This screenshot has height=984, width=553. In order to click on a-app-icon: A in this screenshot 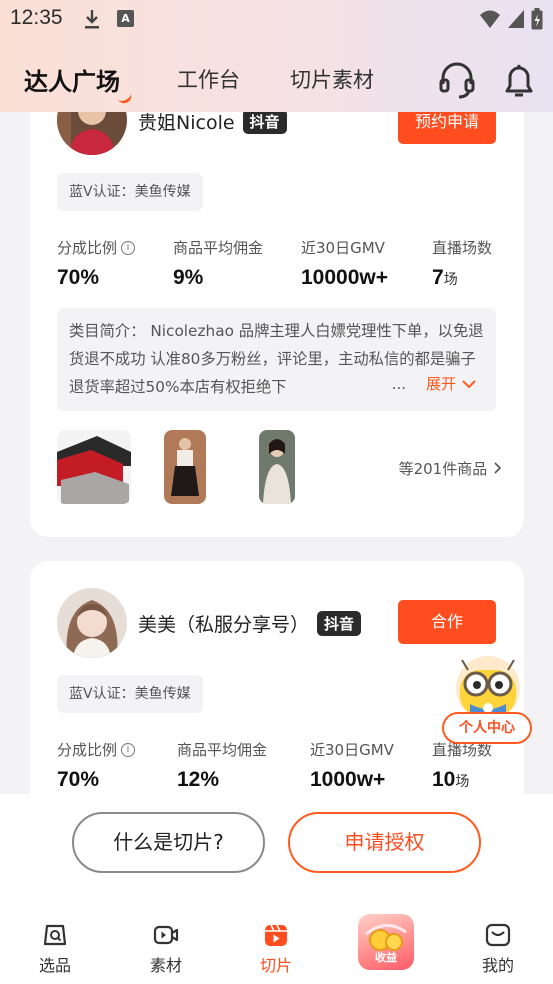, I will do `click(125, 18)`.